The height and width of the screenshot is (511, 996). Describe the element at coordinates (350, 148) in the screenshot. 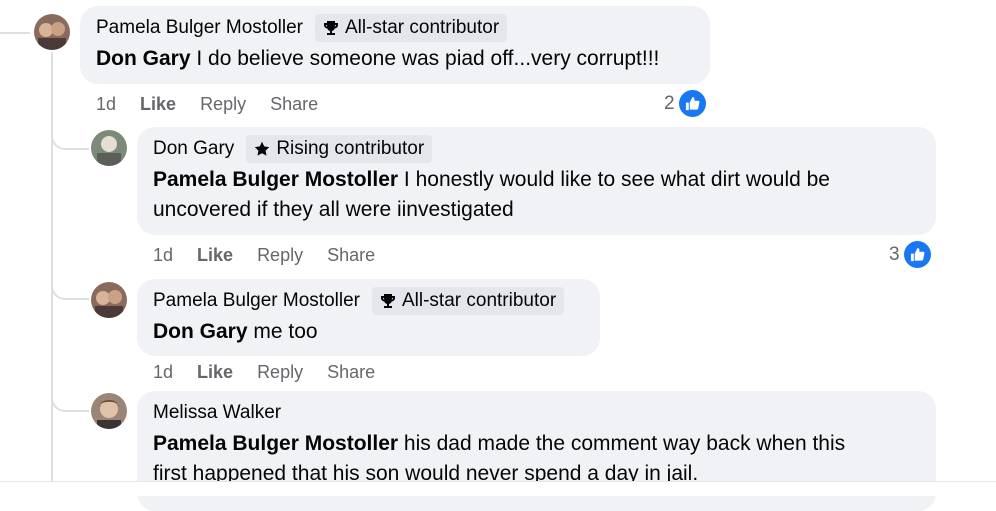

I see `badge-label: Rising contributor` at that location.